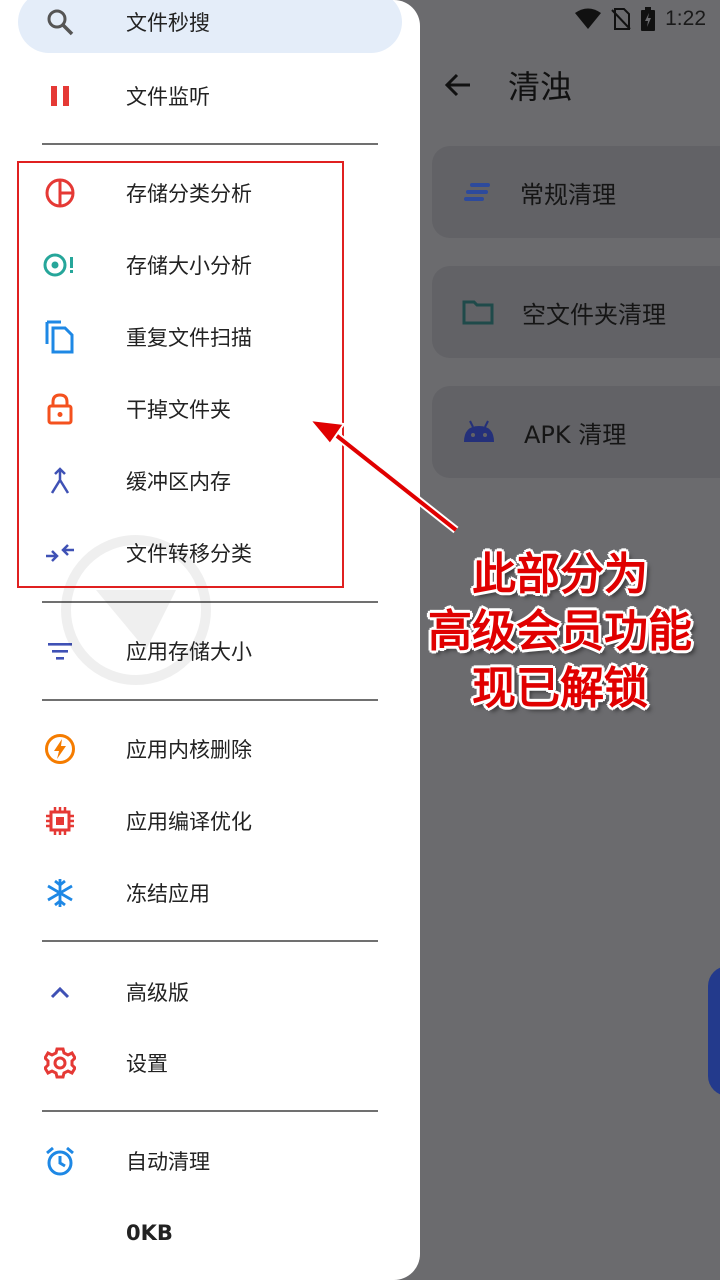 The image size is (720, 1280). What do you see at coordinates (168, 97) in the screenshot?
I see `drawer-item-label: 文件监听` at bounding box center [168, 97].